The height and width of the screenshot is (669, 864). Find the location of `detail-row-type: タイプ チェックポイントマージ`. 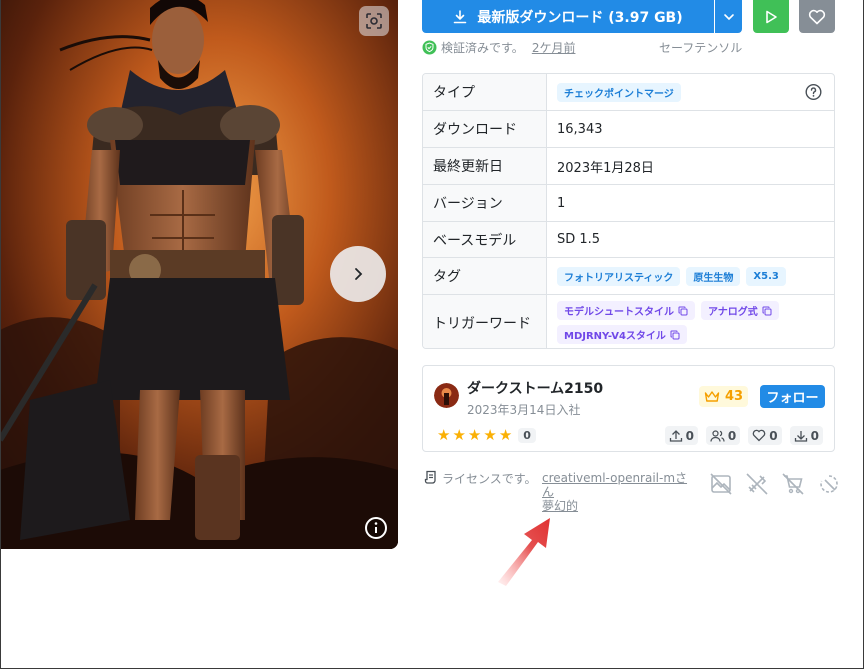

detail-row-type: タイプ チェックポイントマージ is located at coordinates (628, 92).